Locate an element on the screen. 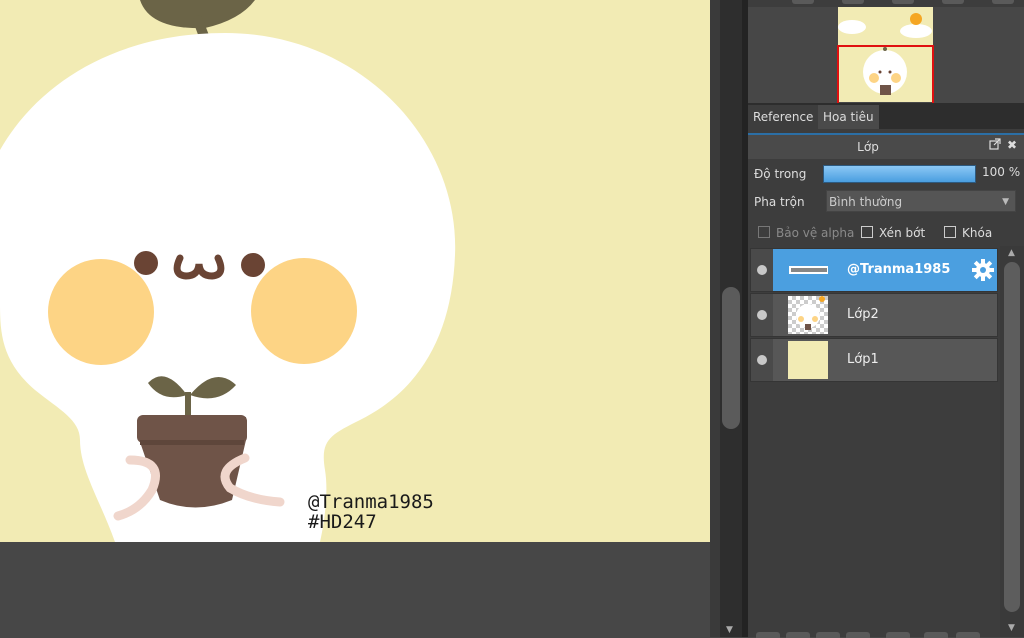 This screenshot has height=638, width=1024. layer-item-lop1: Lớp1 is located at coordinates (874, 360).